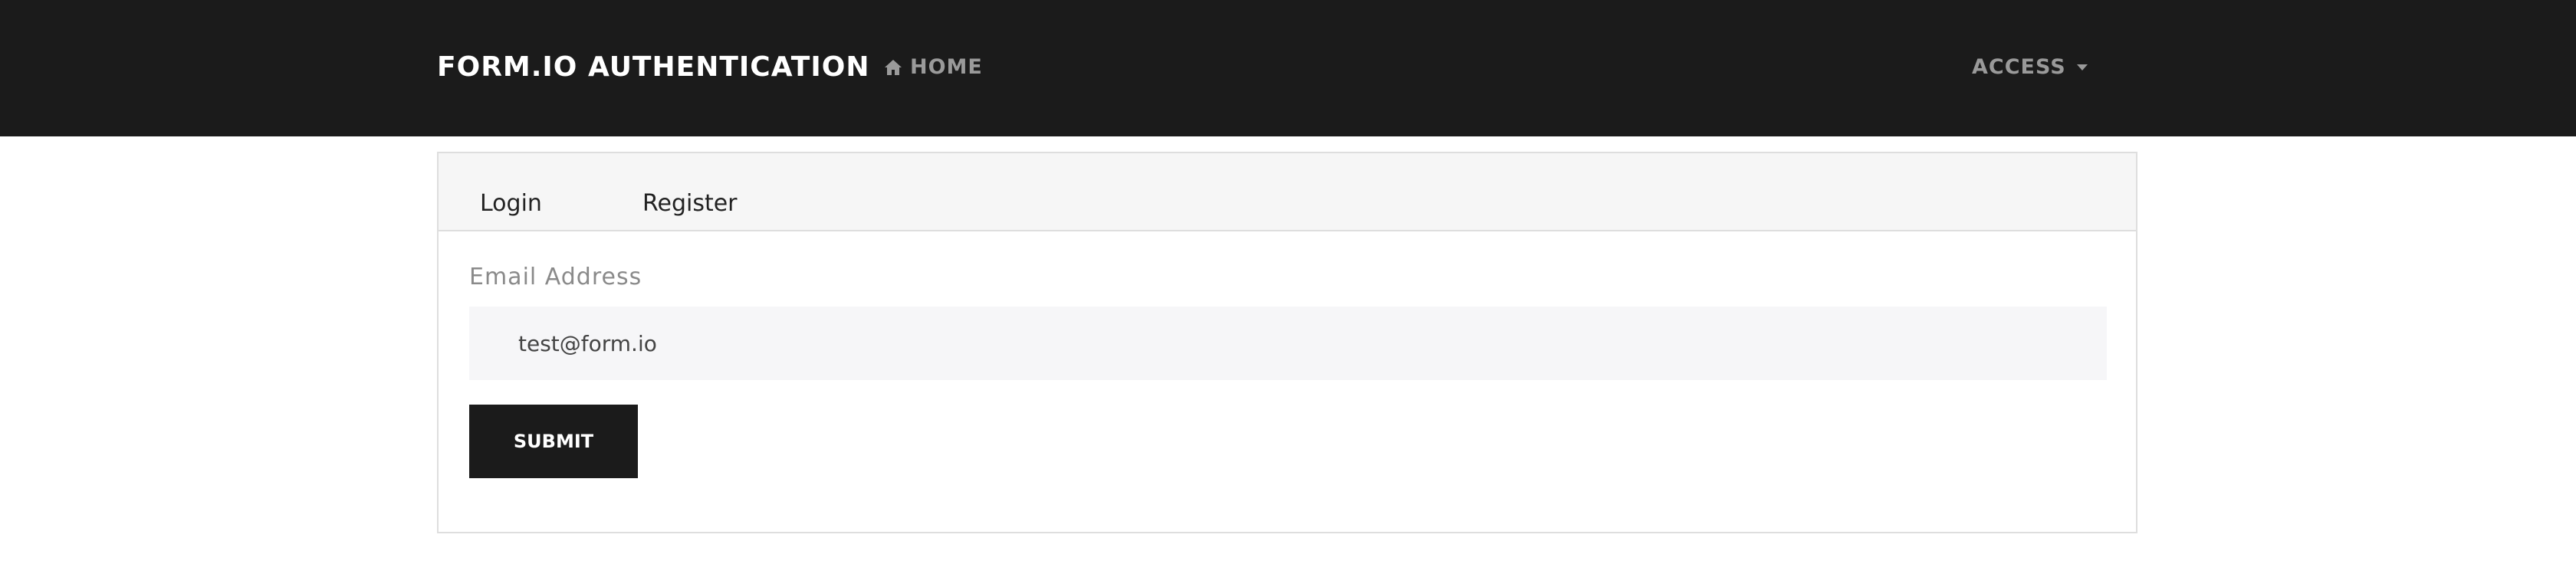 The height and width of the screenshot is (564, 2576). I want to click on submit-button: SUBMIT, so click(554, 441).